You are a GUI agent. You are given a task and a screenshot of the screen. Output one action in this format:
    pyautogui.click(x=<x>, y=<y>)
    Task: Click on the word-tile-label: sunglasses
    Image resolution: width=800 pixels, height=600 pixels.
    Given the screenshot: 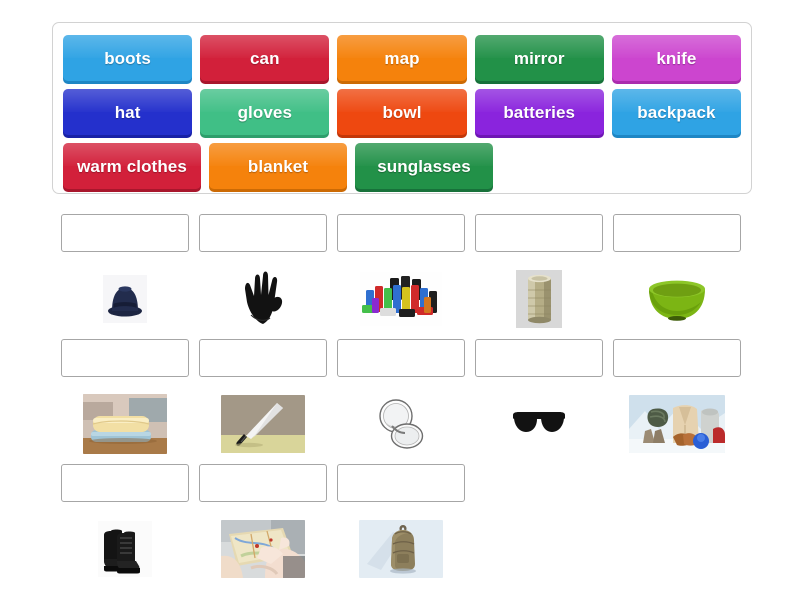 What is the action you would take?
    pyautogui.click(x=424, y=166)
    